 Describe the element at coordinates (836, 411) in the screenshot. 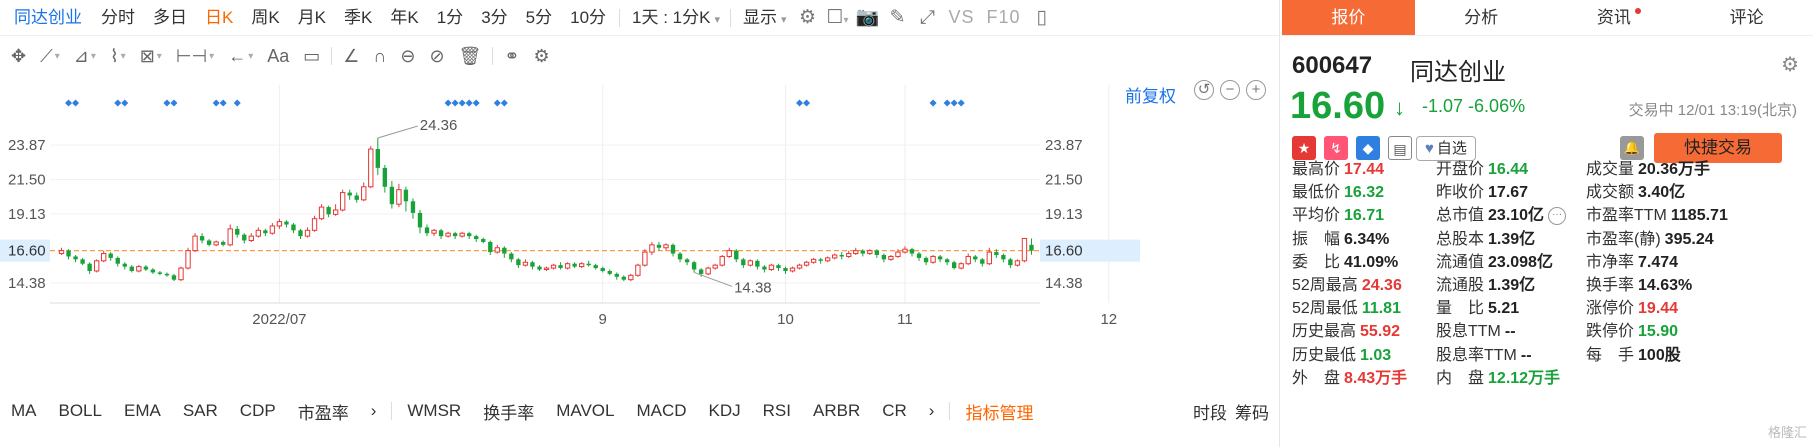

I see `indicator-arbr: ARBR` at that location.